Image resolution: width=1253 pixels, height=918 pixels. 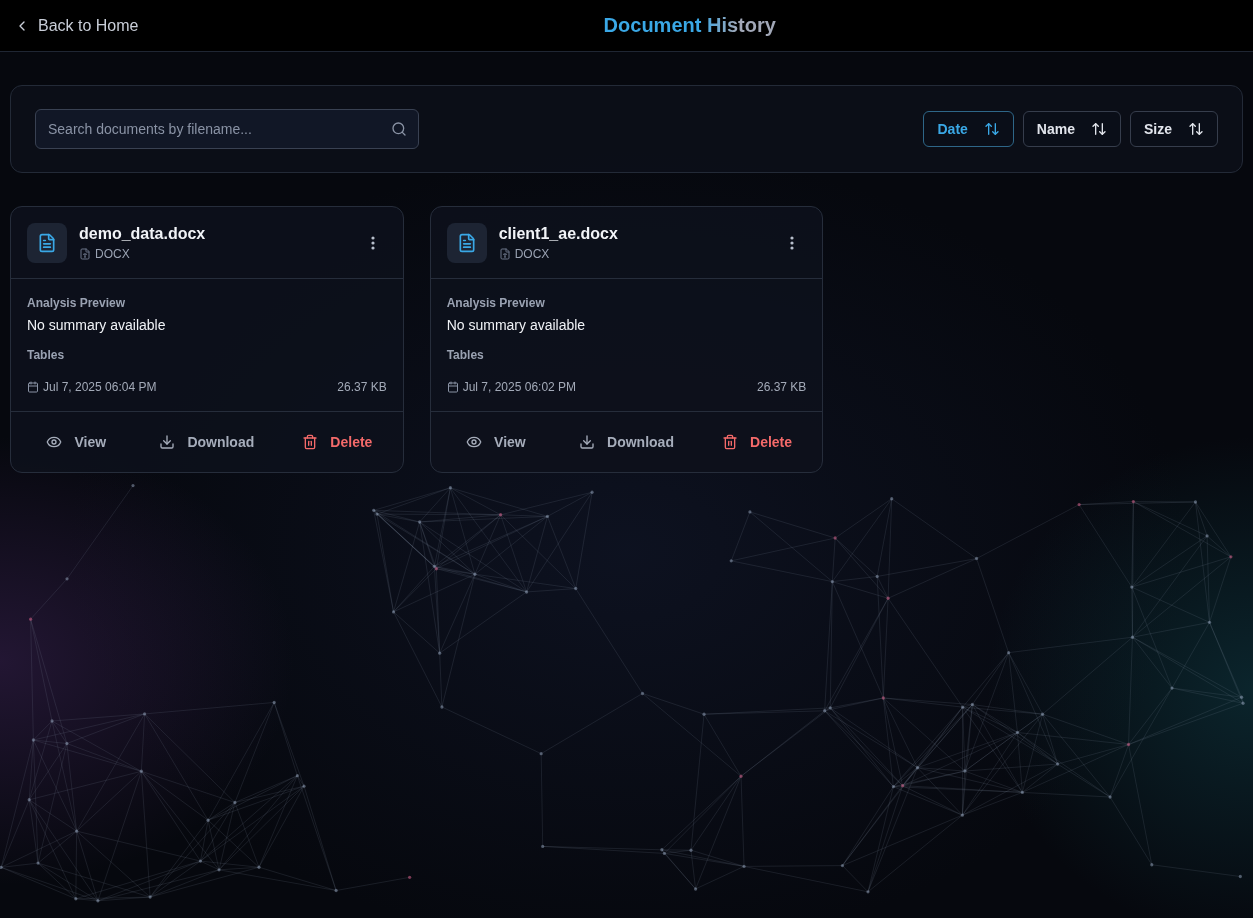 What do you see at coordinates (76, 25) in the screenshot?
I see `back-link: Back to Home` at bounding box center [76, 25].